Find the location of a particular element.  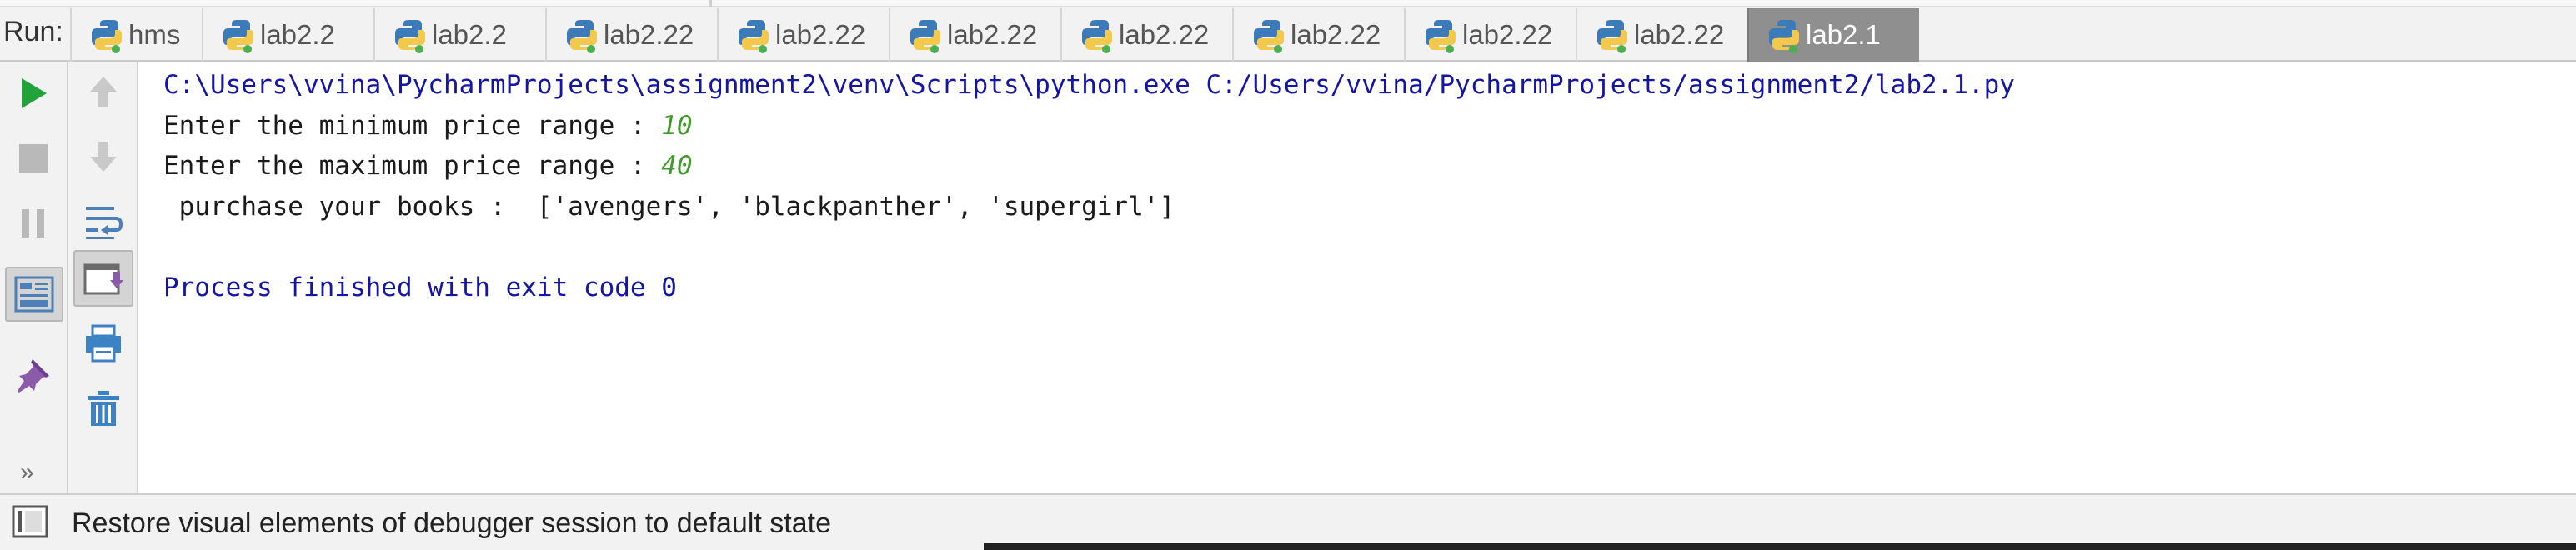

down-arrow-icon is located at coordinates (103, 157).